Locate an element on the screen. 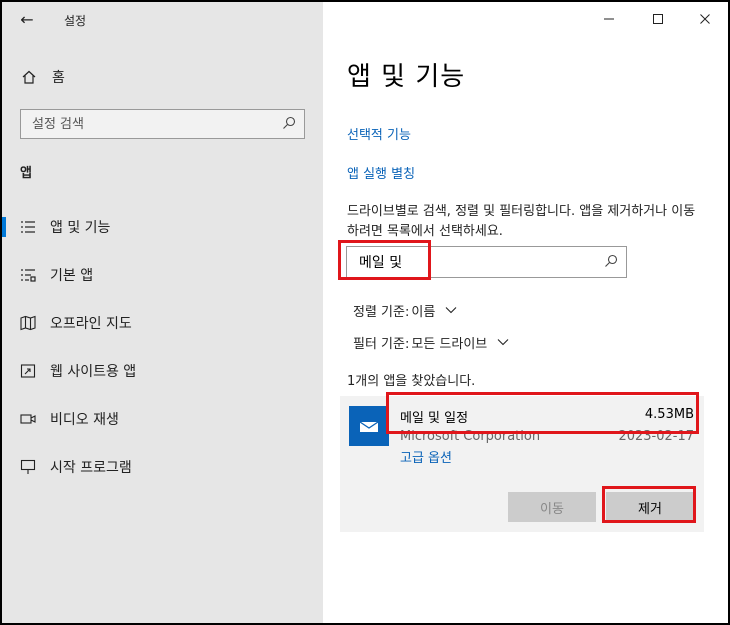 This screenshot has width=730, height=625. filter-label: 필터 기준: is located at coordinates (381, 344).